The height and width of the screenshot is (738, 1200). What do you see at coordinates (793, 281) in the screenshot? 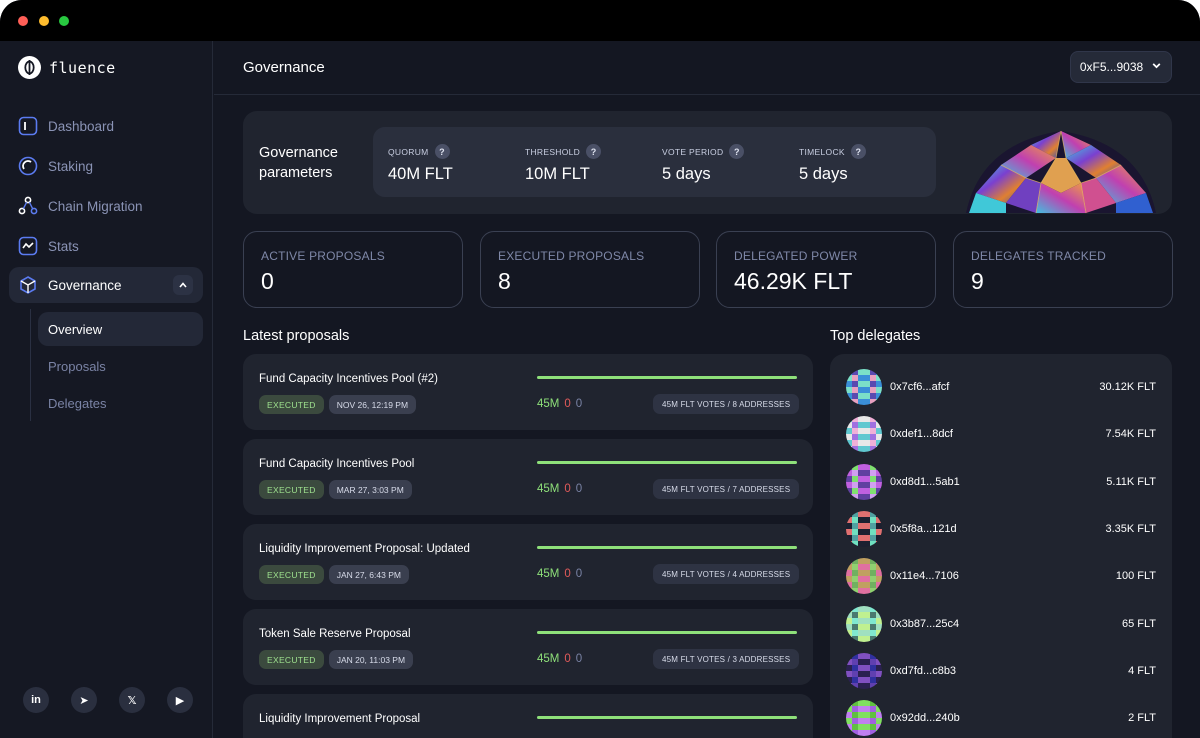
I see `stat-value: 46.29K FLT` at bounding box center [793, 281].